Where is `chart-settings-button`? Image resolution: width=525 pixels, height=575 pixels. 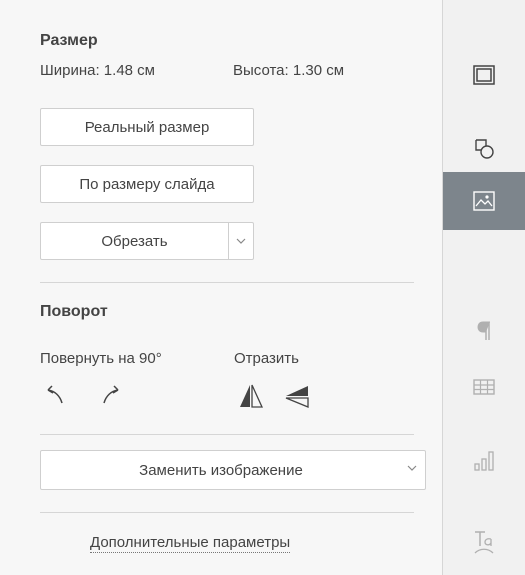
chart-settings-button is located at coordinates (484, 461).